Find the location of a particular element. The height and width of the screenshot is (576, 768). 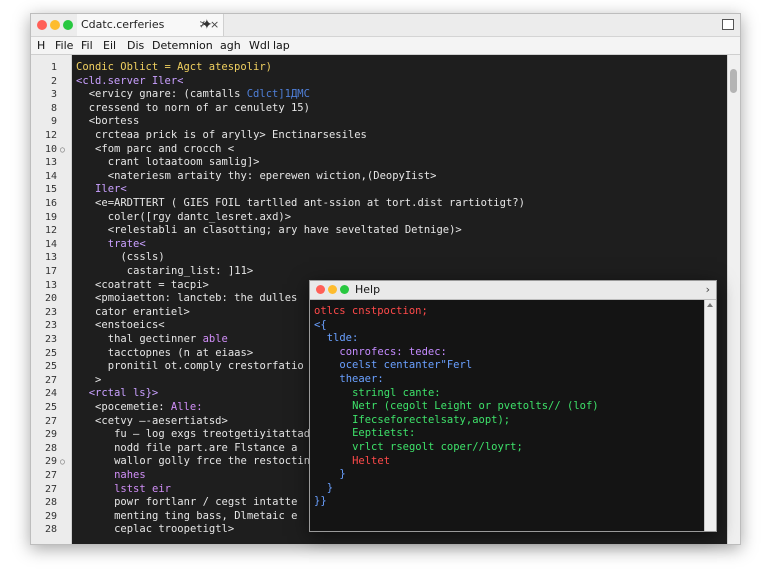

code-line: nahes is located at coordinates (130, 475).